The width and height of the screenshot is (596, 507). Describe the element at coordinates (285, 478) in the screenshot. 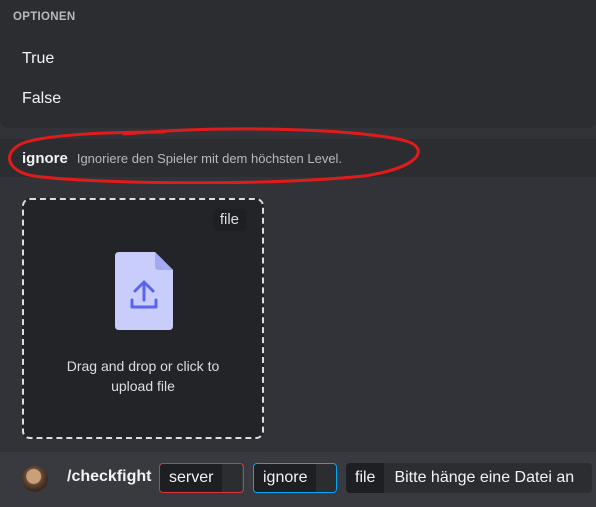

I see `param-ignore-label: ignore` at that location.